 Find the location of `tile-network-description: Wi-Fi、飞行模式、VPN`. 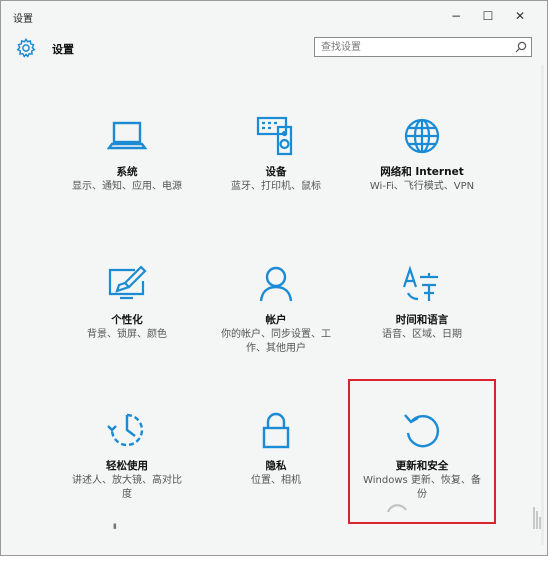

tile-network-description: Wi-Fi、飞行模式、VPN is located at coordinates (422, 186).